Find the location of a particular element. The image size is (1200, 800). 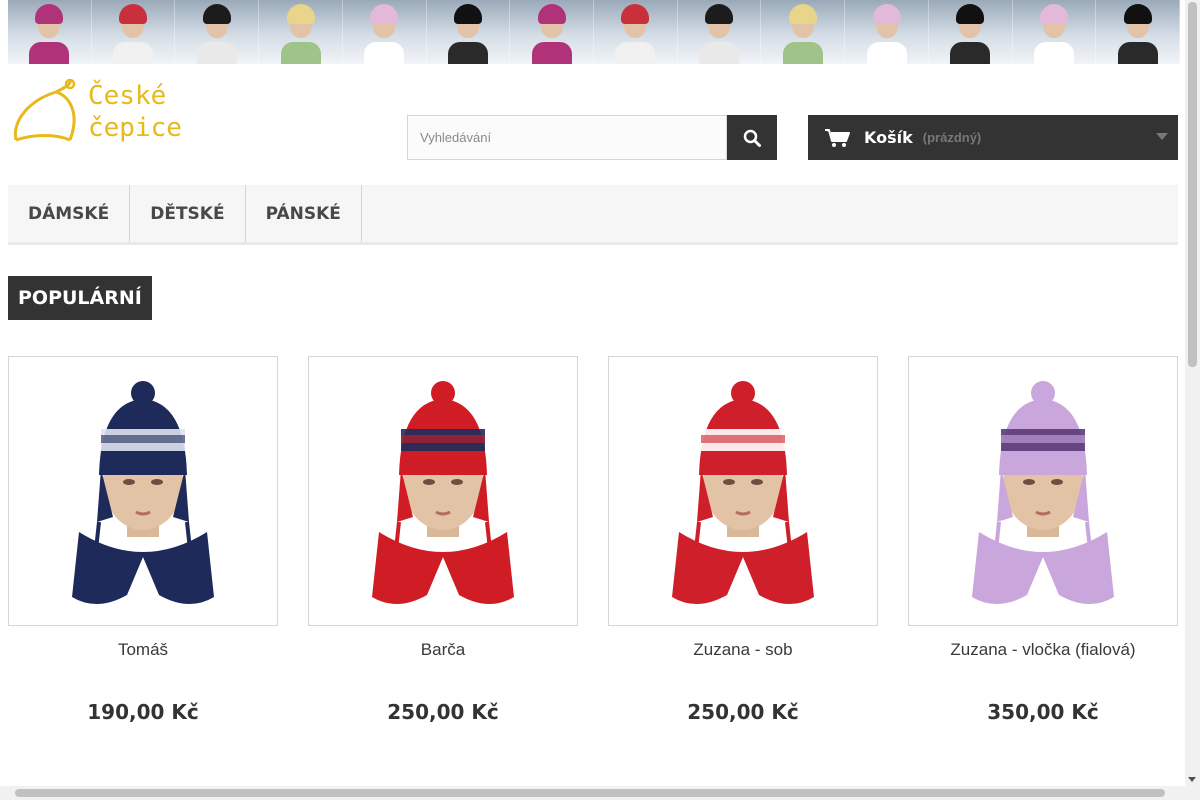

vertical-scrollbar is located at coordinates (1192, 400).